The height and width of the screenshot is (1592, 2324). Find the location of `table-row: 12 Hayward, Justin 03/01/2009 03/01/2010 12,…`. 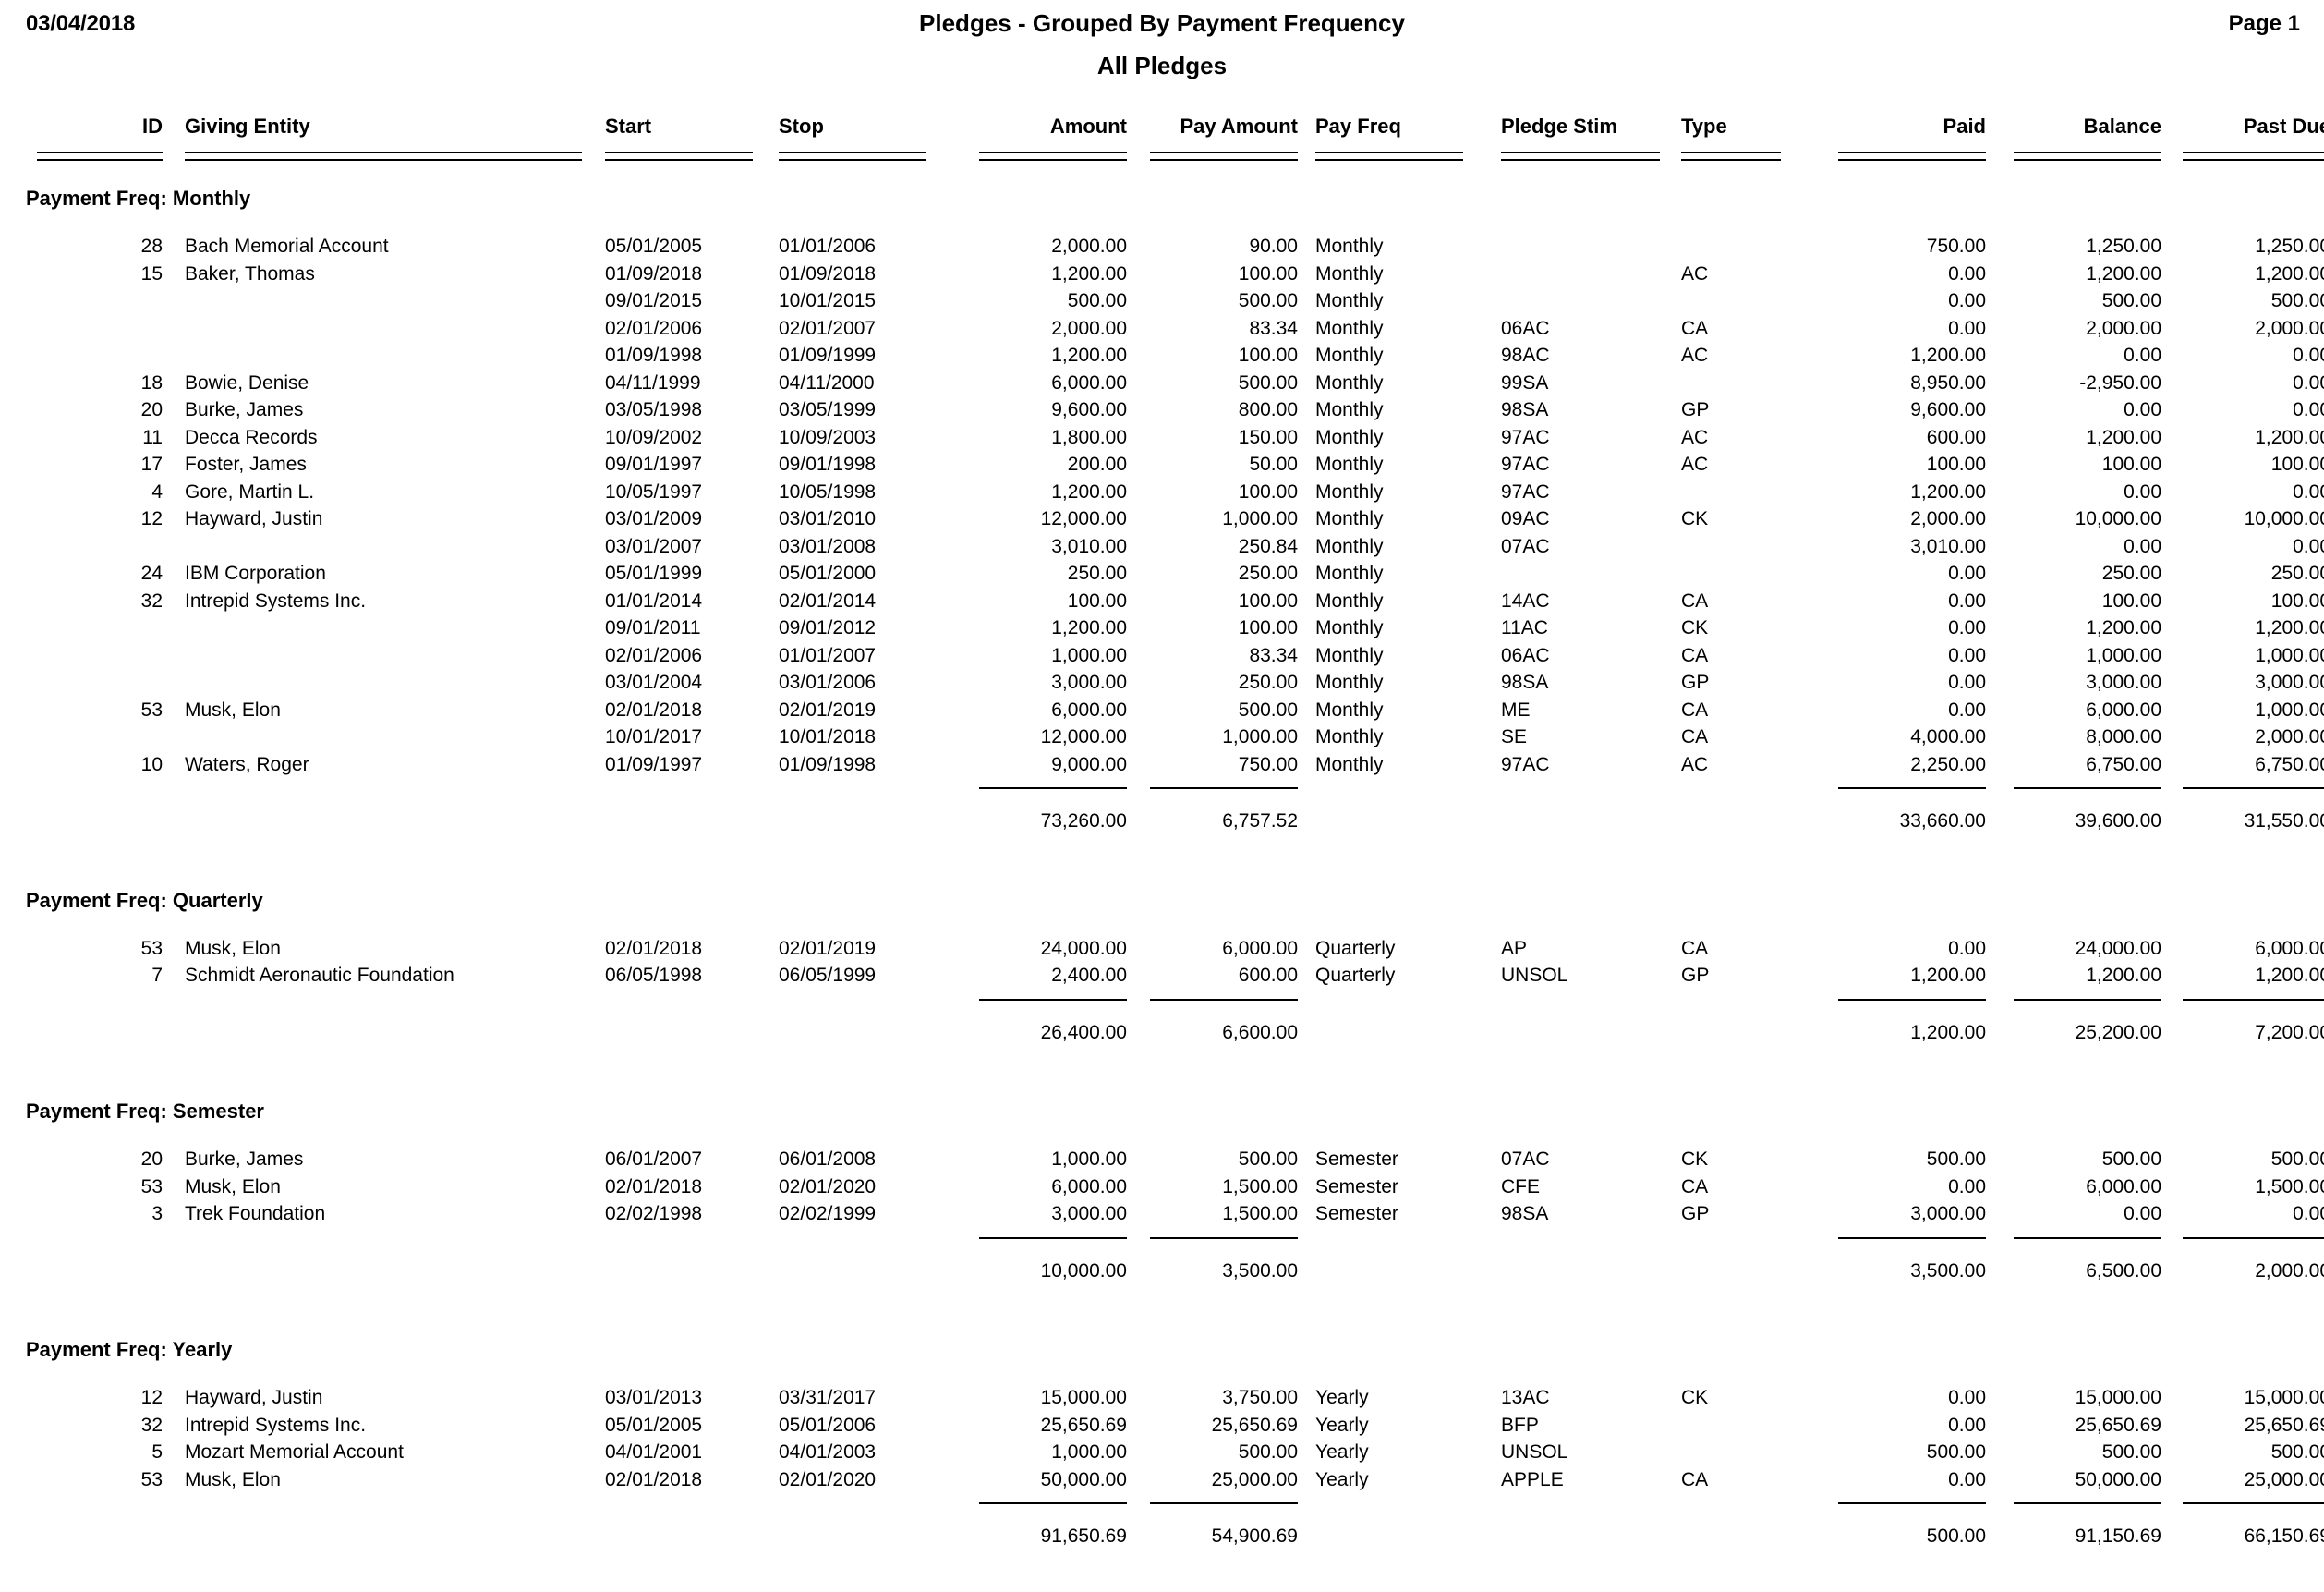

table-row: 12 Hayward, Justin 03/01/2009 03/01/2010 12,… is located at coordinates (1162, 519).